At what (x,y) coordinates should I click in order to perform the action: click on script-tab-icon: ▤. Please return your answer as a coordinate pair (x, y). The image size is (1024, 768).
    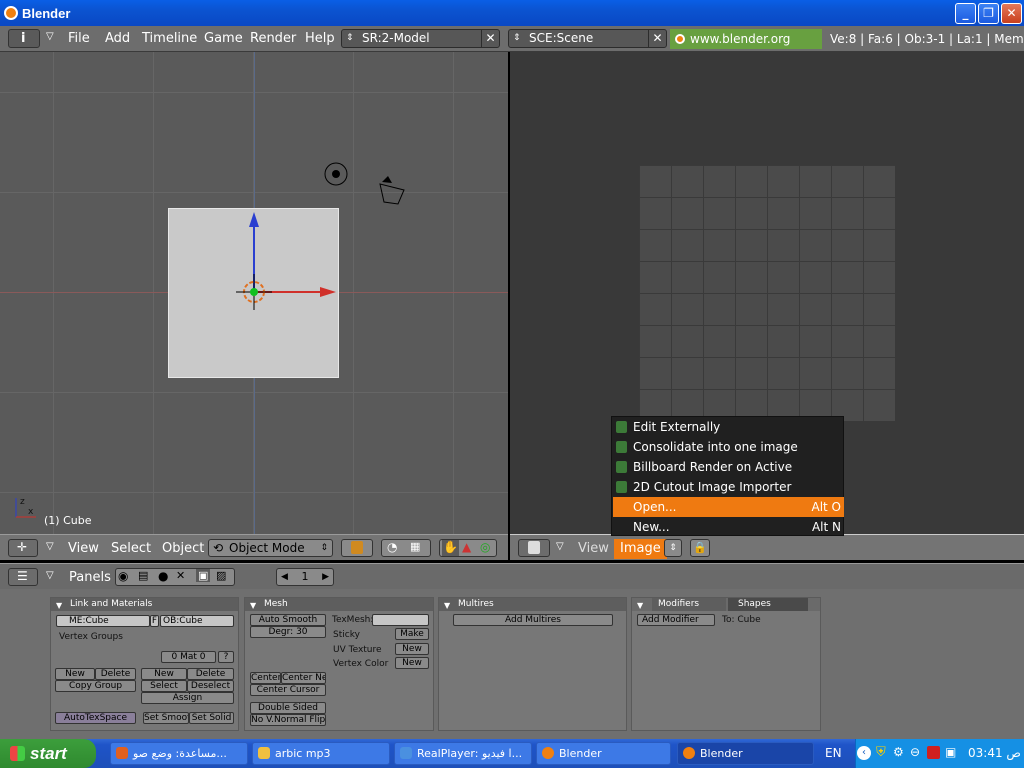
    Looking at the image, I should click on (143, 575).